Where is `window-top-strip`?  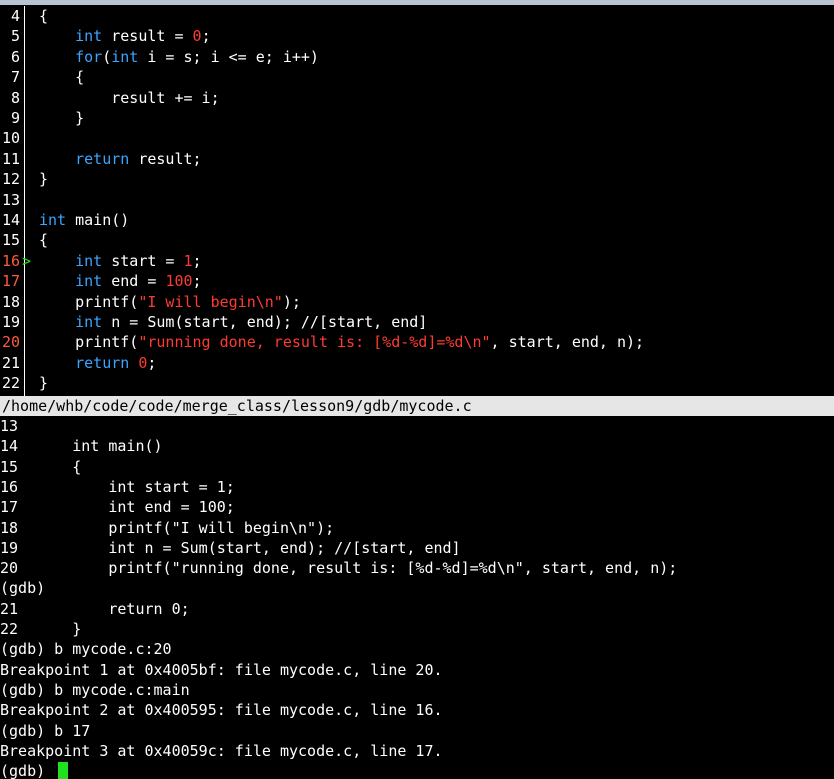
window-top-strip is located at coordinates (417, 2).